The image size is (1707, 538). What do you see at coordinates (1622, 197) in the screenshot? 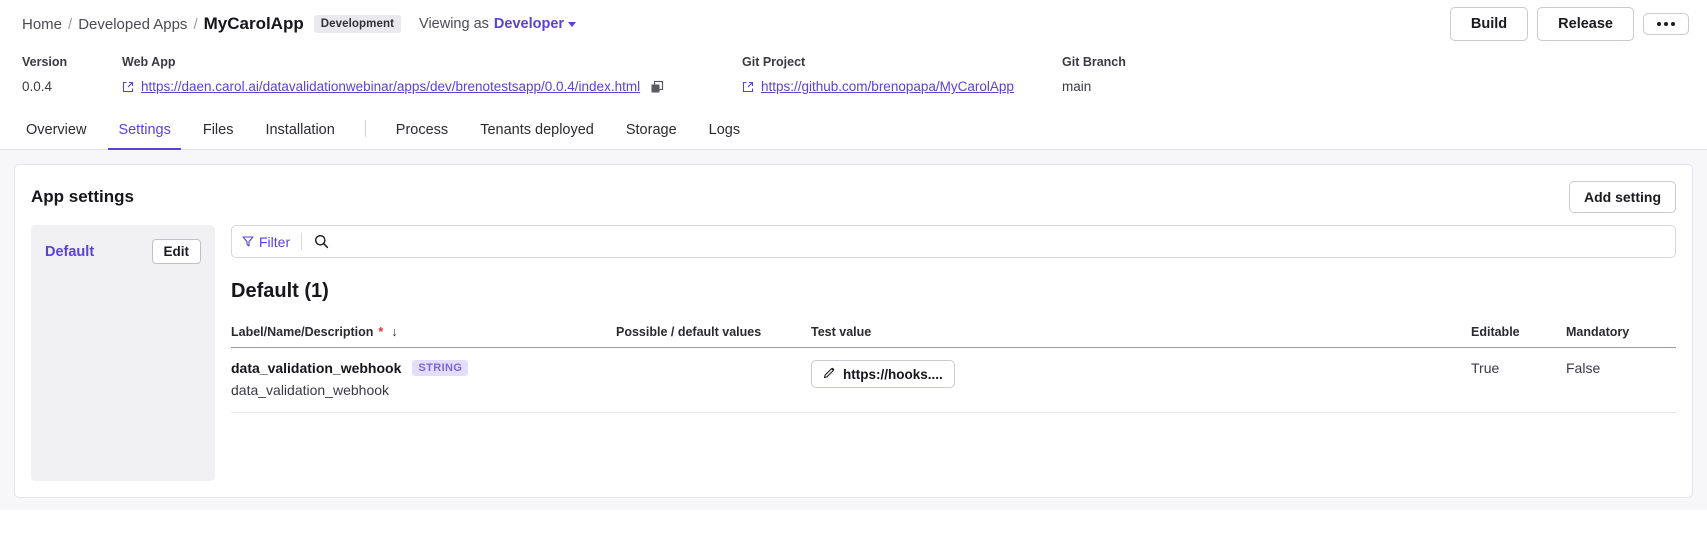
I see `add-setting-button: Add setting` at bounding box center [1622, 197].